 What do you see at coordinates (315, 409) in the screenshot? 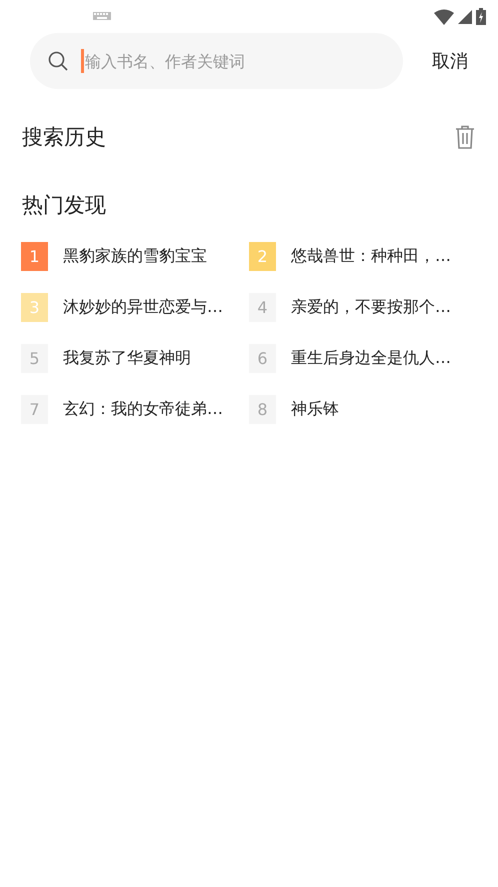
I see `book-title: 神乐钵` at bounding box center [315, 409].